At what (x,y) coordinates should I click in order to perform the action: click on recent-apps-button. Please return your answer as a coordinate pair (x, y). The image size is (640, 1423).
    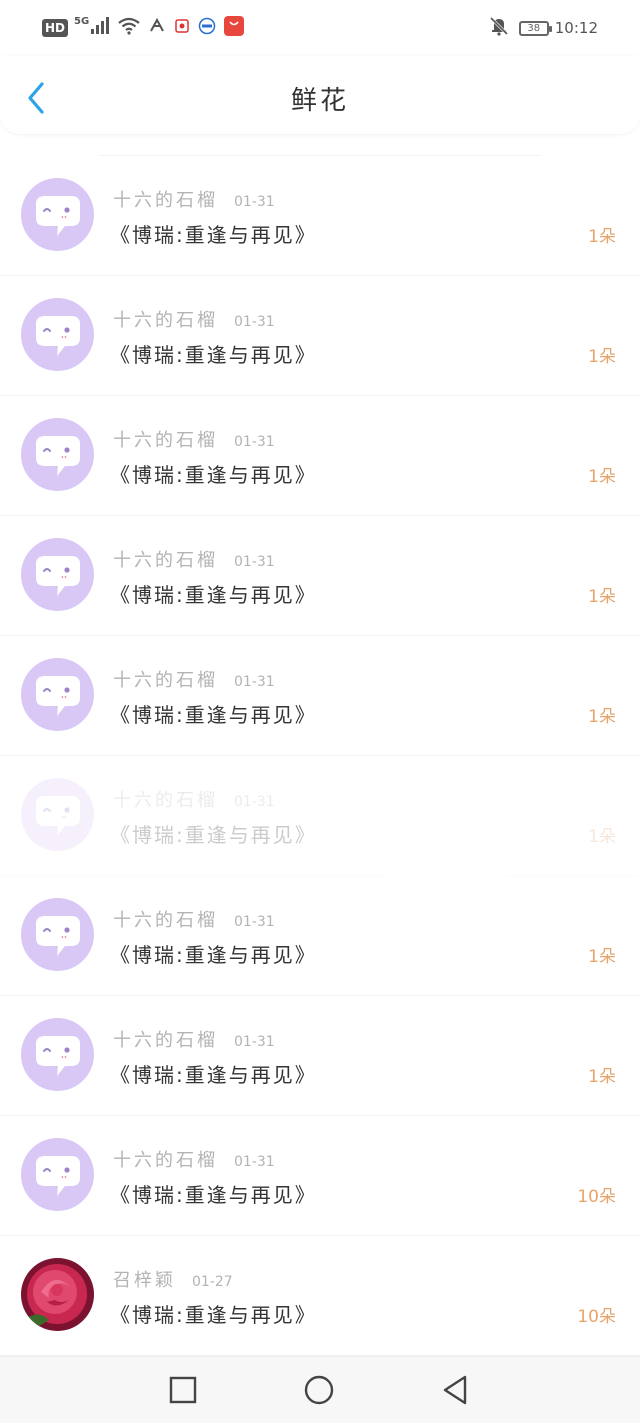
    Looking at the image, I should click on (183, 1390).